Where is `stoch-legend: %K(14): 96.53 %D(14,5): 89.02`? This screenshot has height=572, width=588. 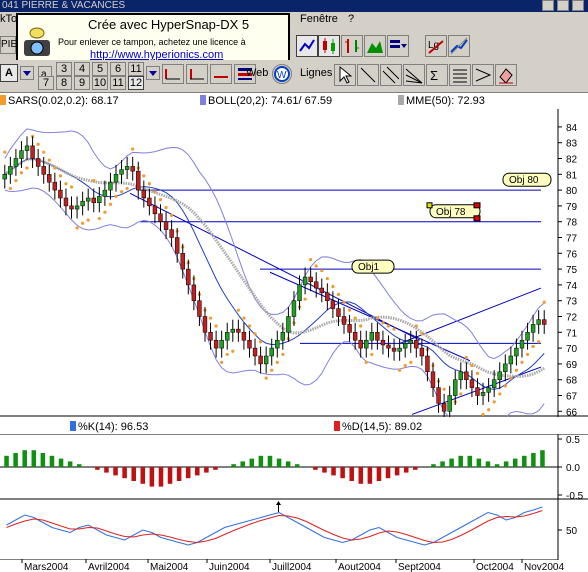
stoch-legend: %K(14): 96.53 %D(14,5): 89.02 is located at coordinates (294, 427).